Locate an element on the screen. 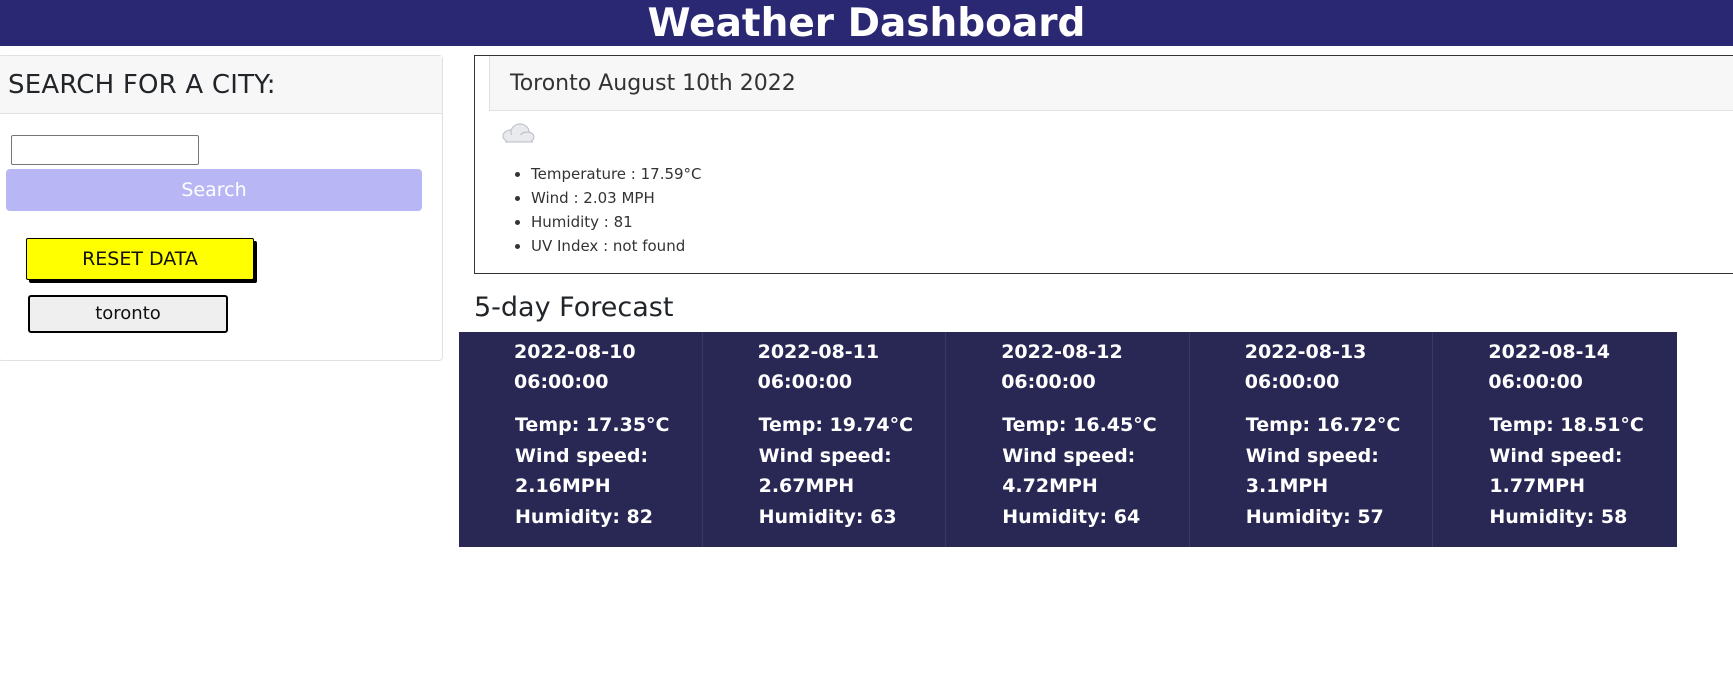 This screenshot has width=1733, height=693. forecast-wind: 3.1MPH is located at coordinates (1287, 486).